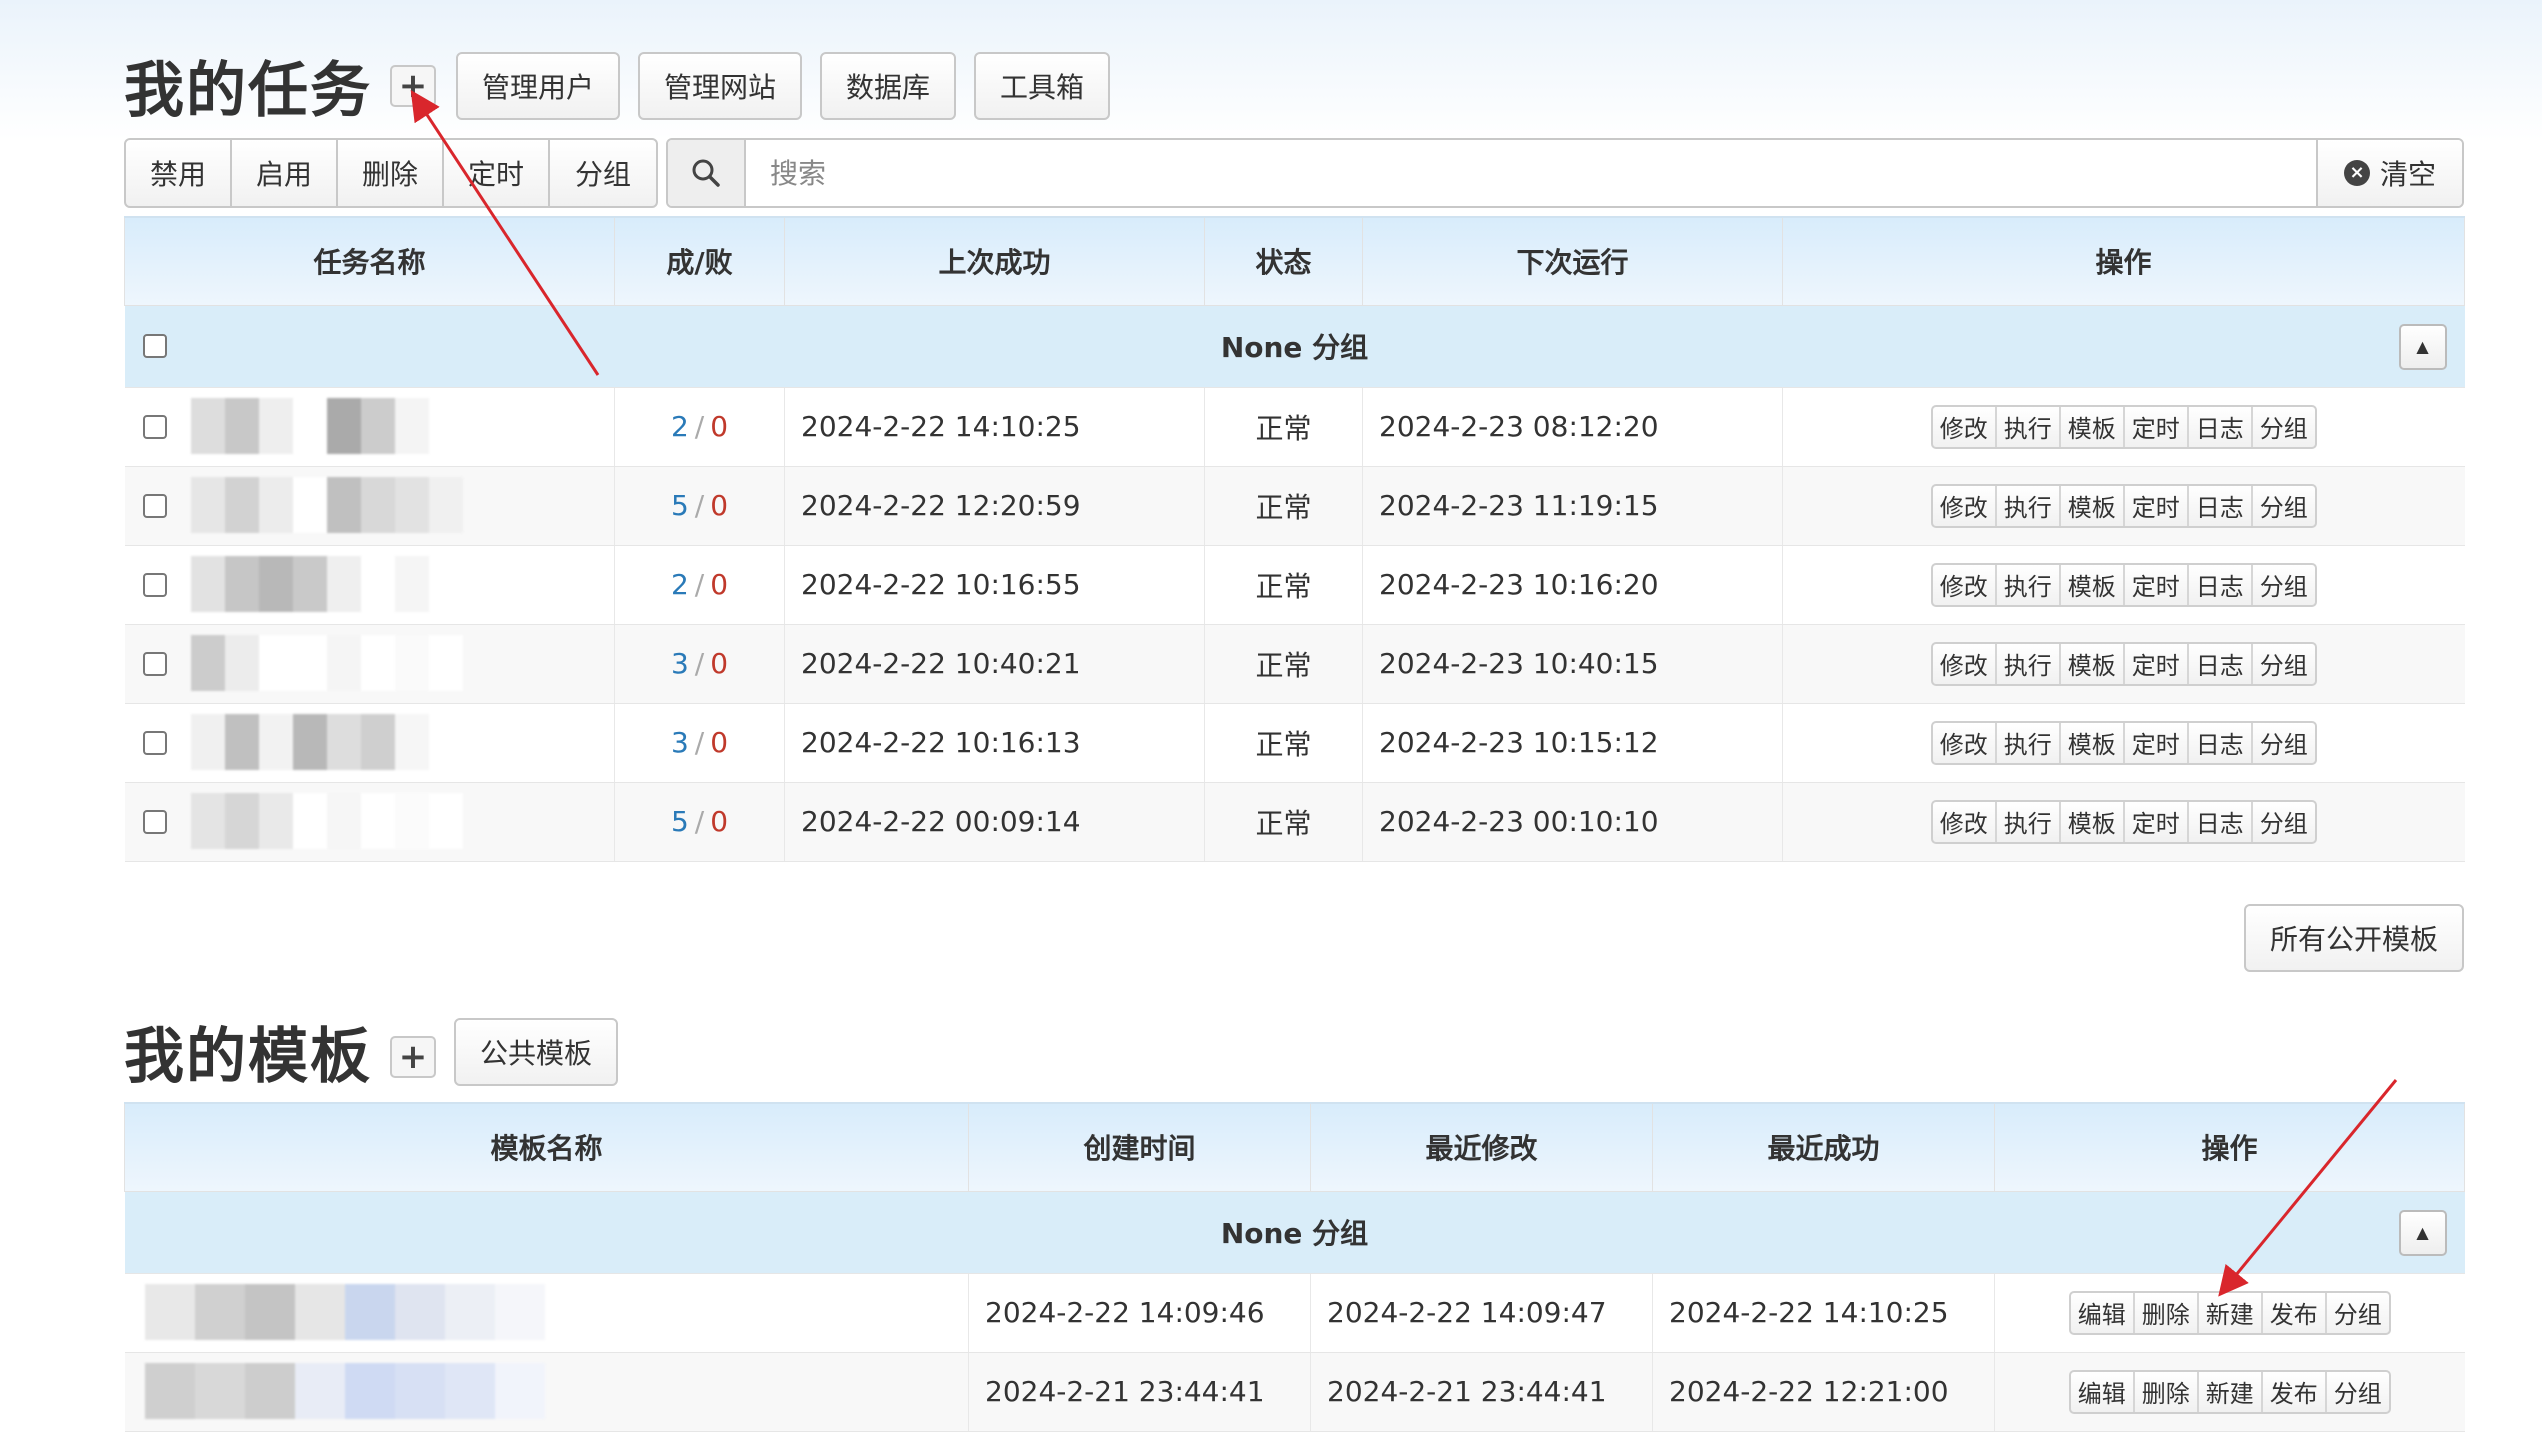 The image size is (2542, 1432). What do you see at coordinates (413, 85) in the screenshot?
I see `add-task-button: +` at bounding box center [413, 85].